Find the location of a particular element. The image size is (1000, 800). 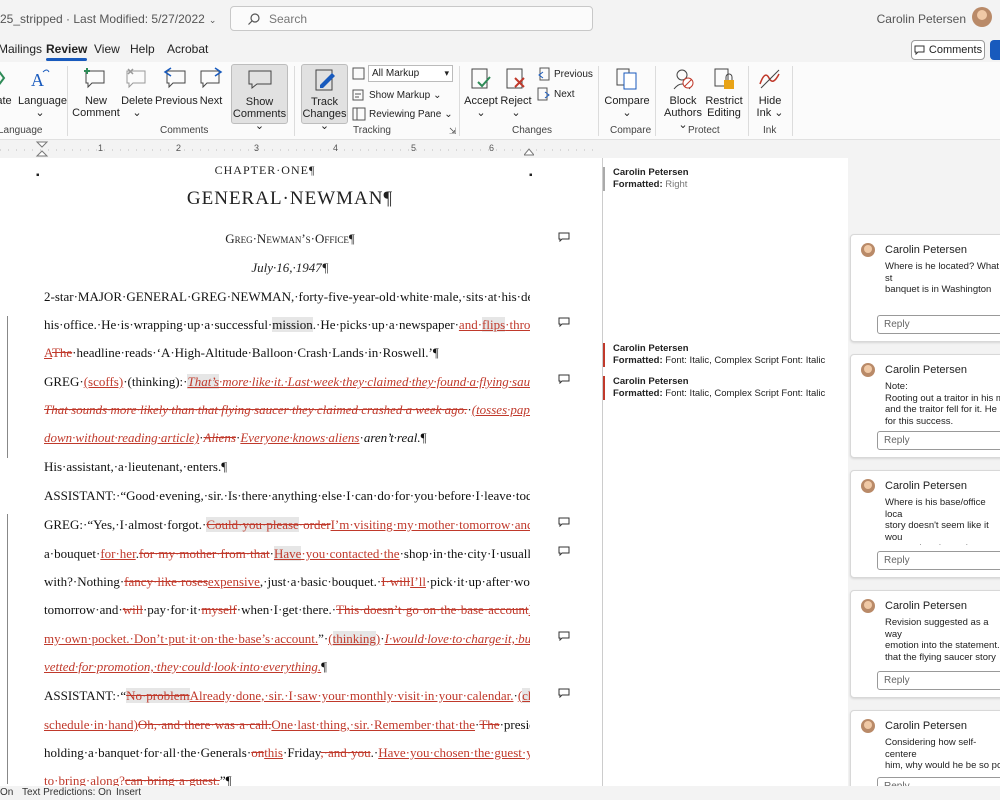

tab-mailings: Mailings is located at coordinates (21, 49).